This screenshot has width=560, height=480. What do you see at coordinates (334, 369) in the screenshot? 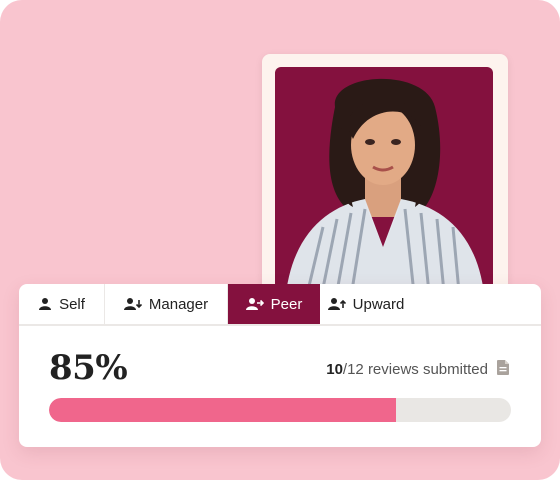
I see `submitted-count: 10` at bounding box center [334, 369].